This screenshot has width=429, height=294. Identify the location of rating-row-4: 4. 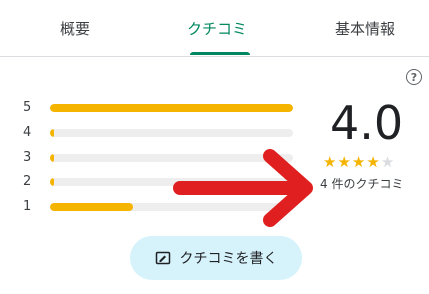
(150, 133).